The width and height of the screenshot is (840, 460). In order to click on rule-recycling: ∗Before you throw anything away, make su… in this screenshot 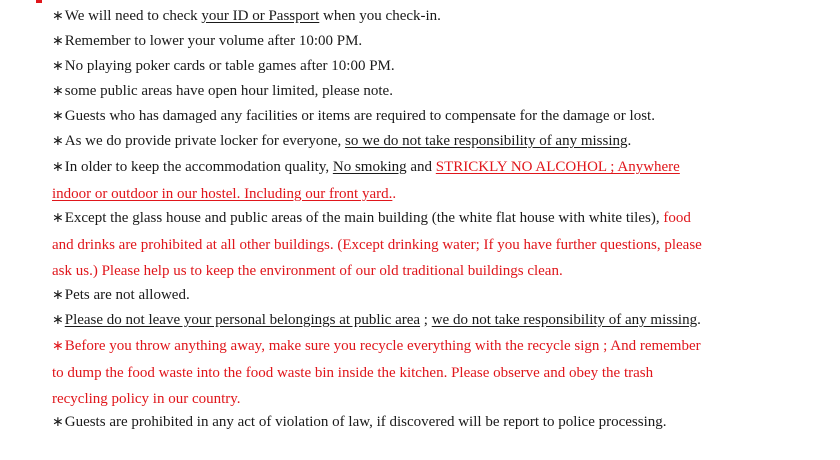, I will do `click(376, 346)`.